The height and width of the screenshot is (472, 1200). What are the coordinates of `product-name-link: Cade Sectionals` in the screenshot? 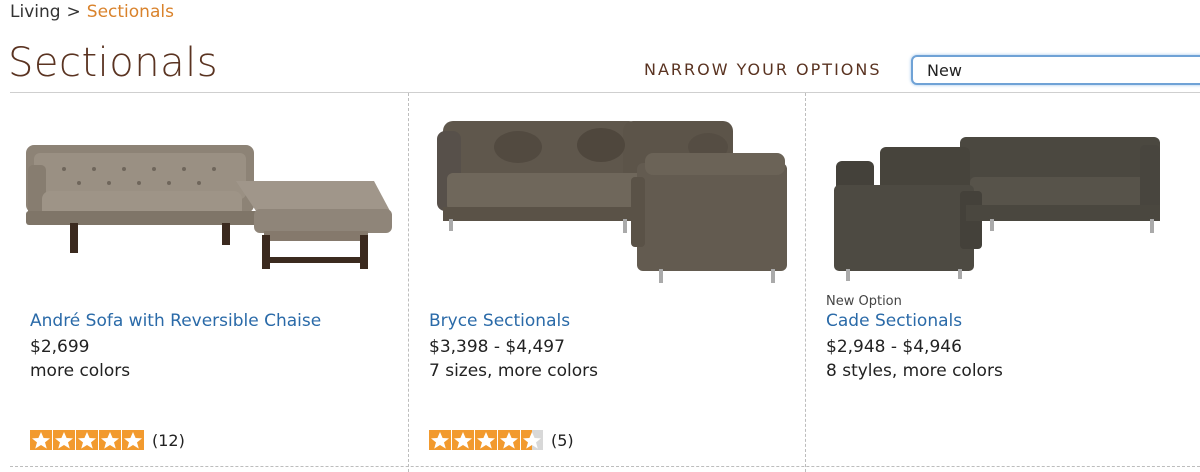 It's located at (894, 321).